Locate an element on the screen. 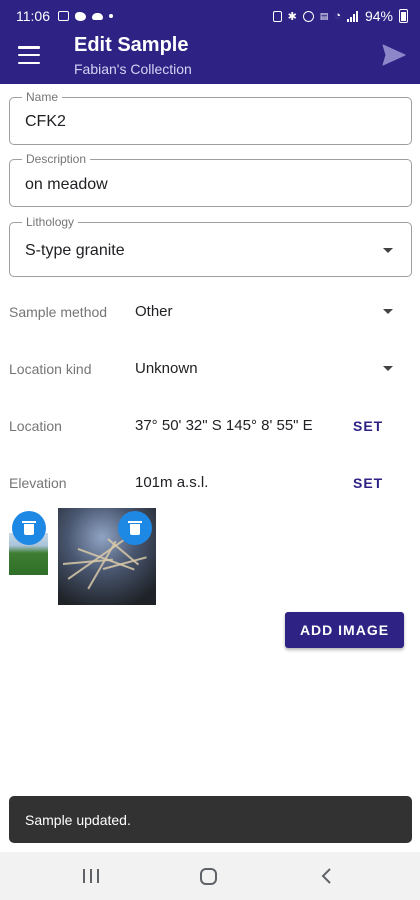  sample-method-value: Other is located at coordinates (154, 311).